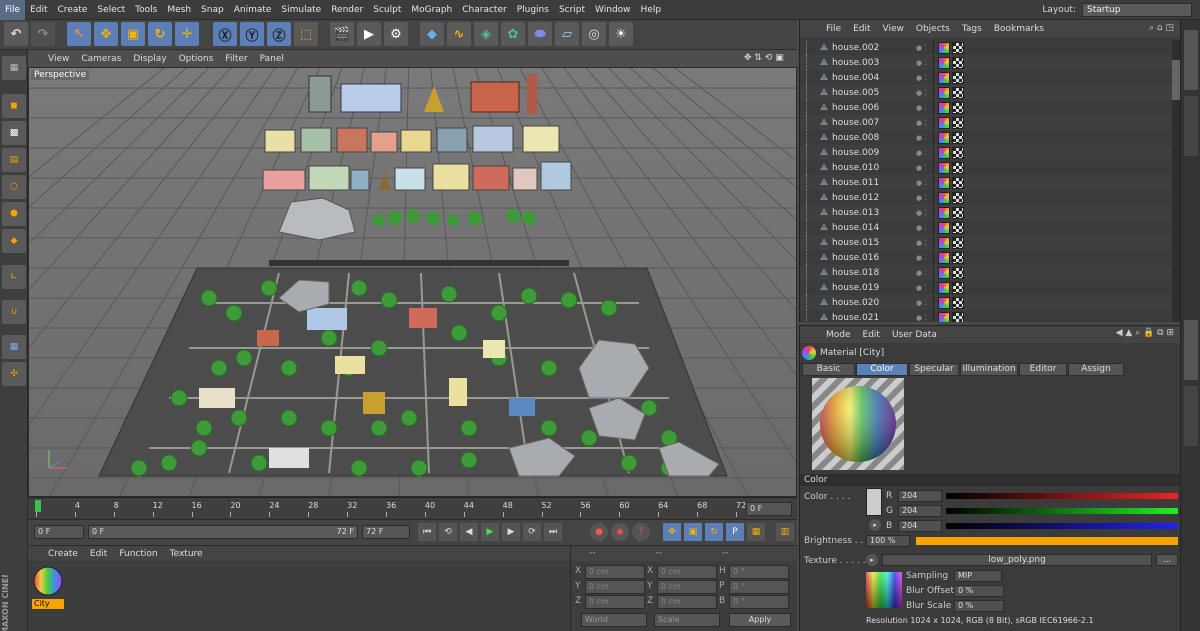 This screenshot has width=1200, height=631. Describe the element at coordinates (306, 34) in the screenshot. I see `coordinate-system-button: ⬚` at that location.